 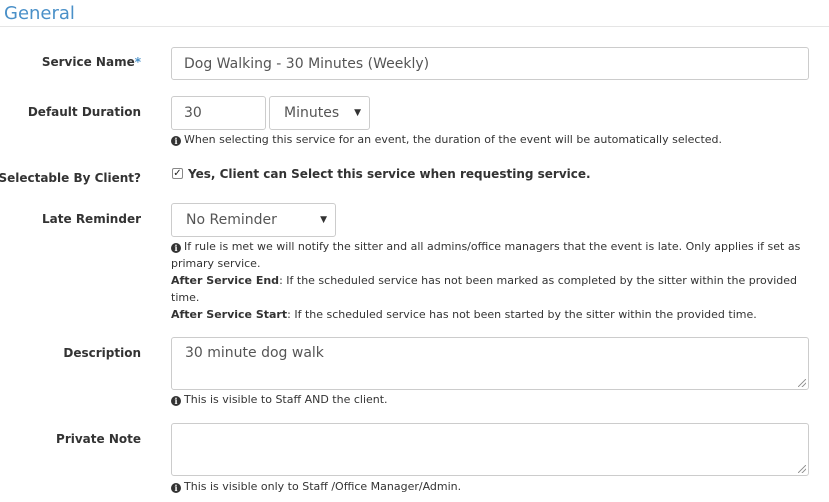 What do you see at coordinates (193, 113) in the screenshot?
I see `duration-value: 30` at bounding box center [193, 113].